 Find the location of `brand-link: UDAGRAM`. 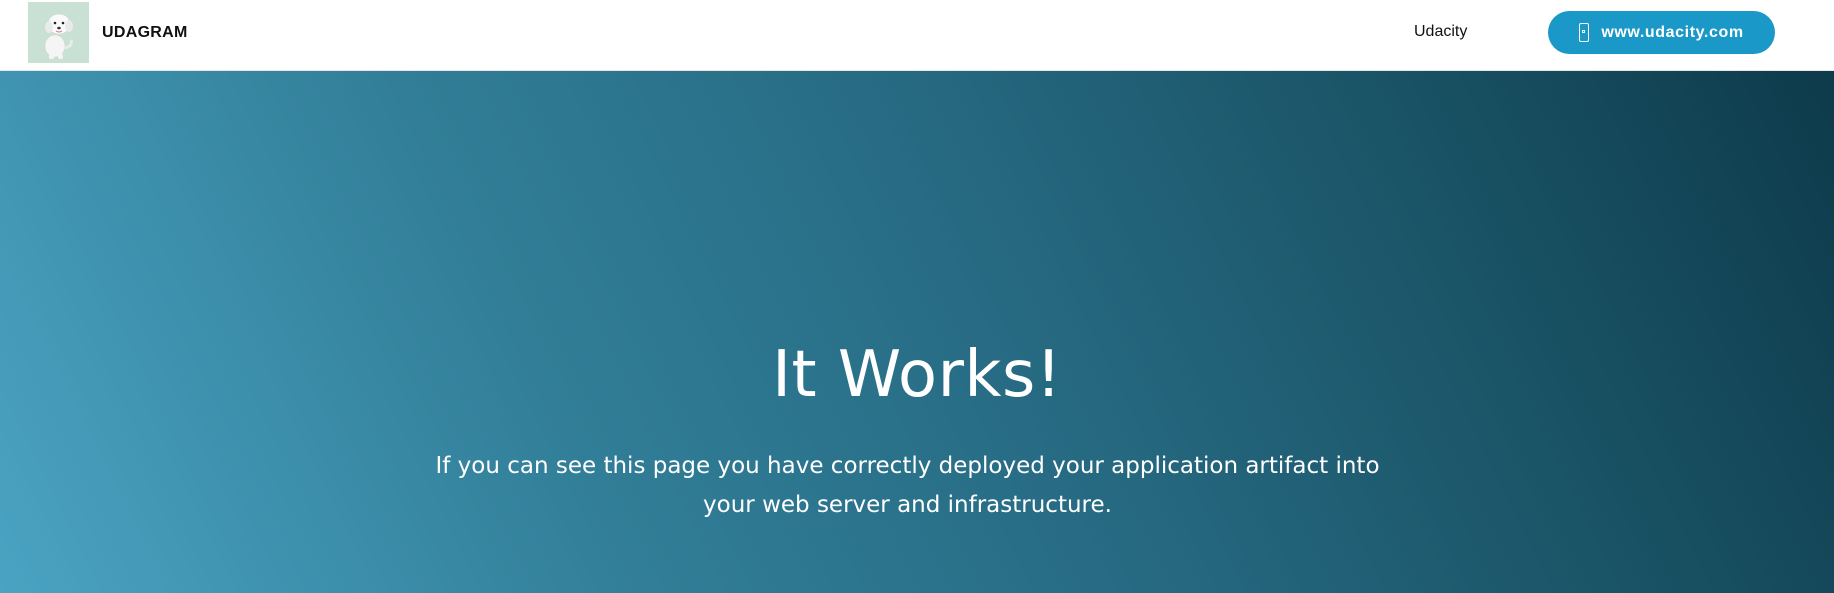

brand-link: UDAGRAM is located at coordinates (108, 32).